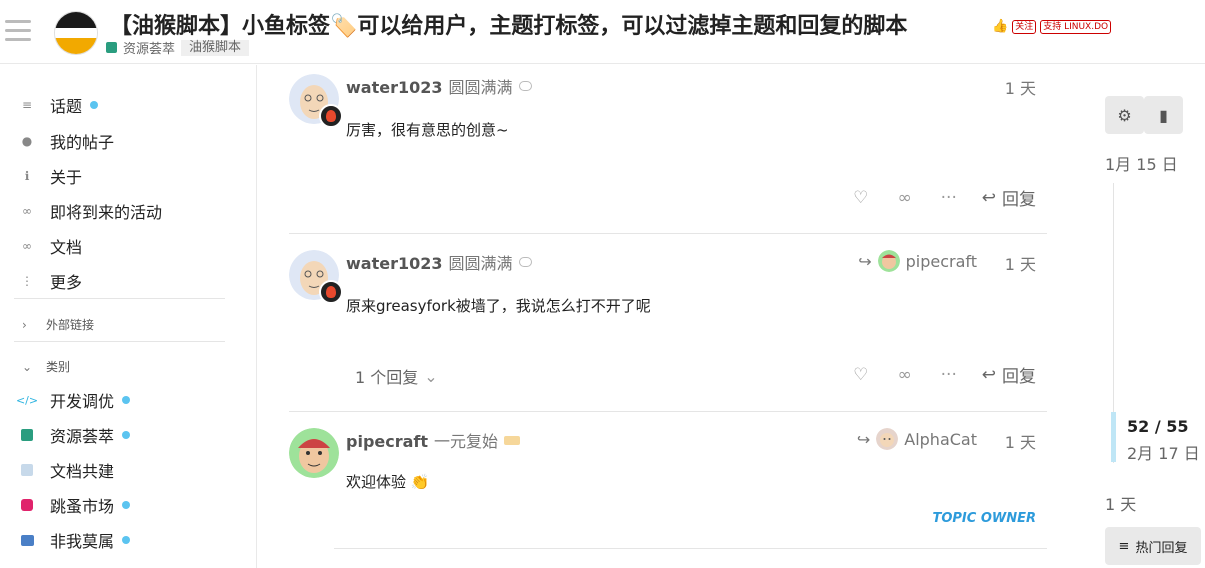  What do you see at coordinates (27, 176) in the screenshot?
I see `info-icon: ℹ` at bounding box center [27, 176].